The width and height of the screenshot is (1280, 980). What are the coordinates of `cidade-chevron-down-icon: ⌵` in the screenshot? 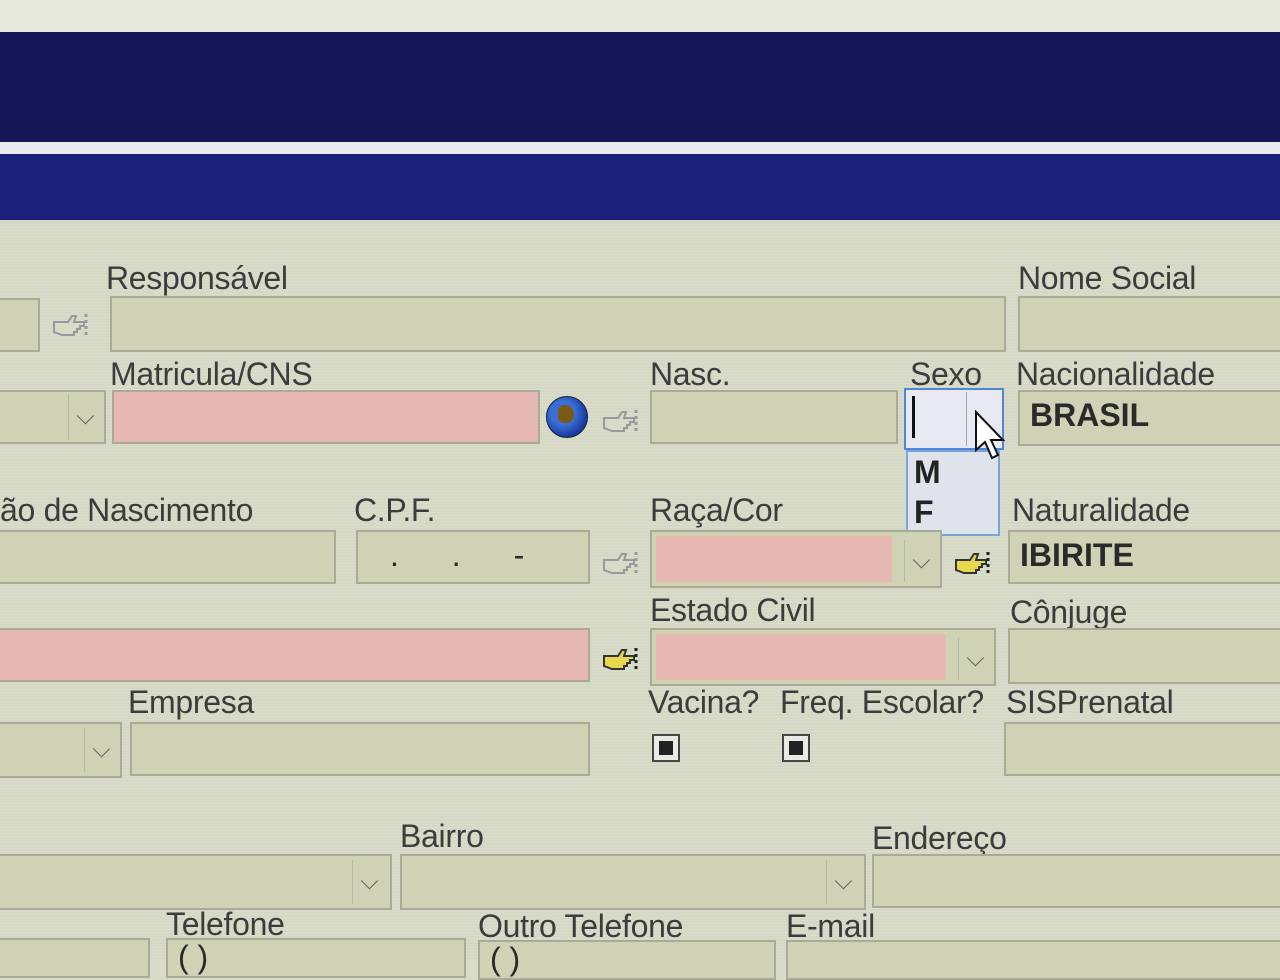 It's located at (369, 882).